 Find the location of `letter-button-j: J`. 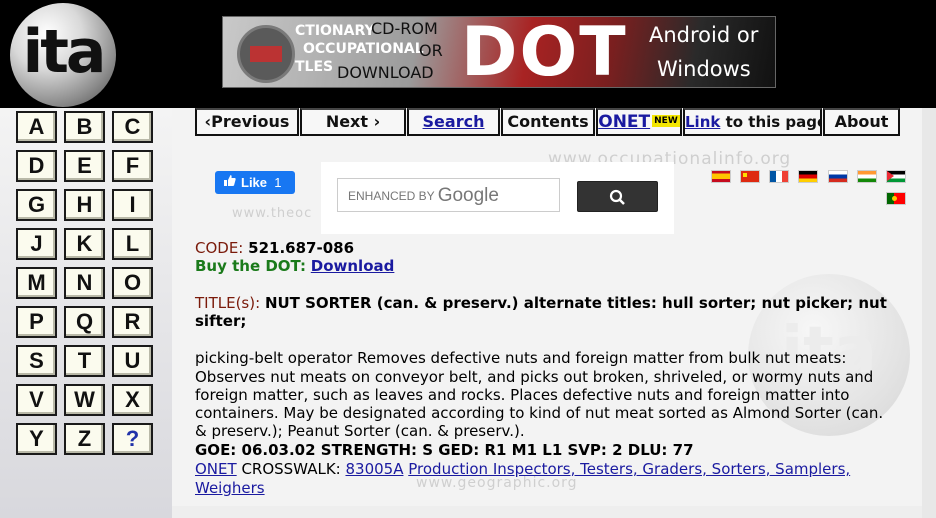

letter-button-j: J is located at coordinates (36, 244).